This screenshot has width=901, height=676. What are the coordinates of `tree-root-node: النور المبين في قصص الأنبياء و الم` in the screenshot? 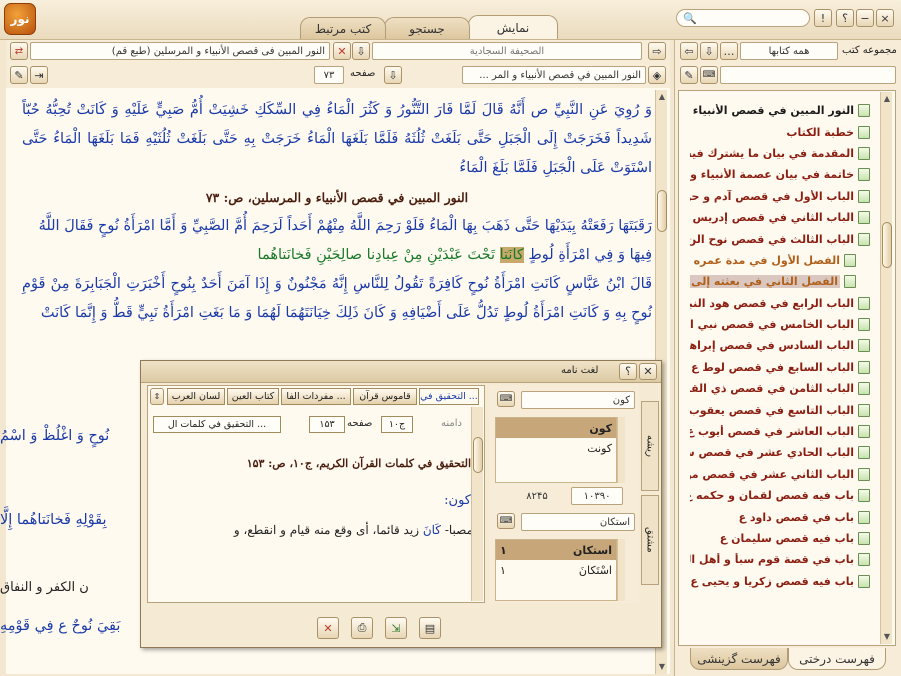 It's located at (780, 110).